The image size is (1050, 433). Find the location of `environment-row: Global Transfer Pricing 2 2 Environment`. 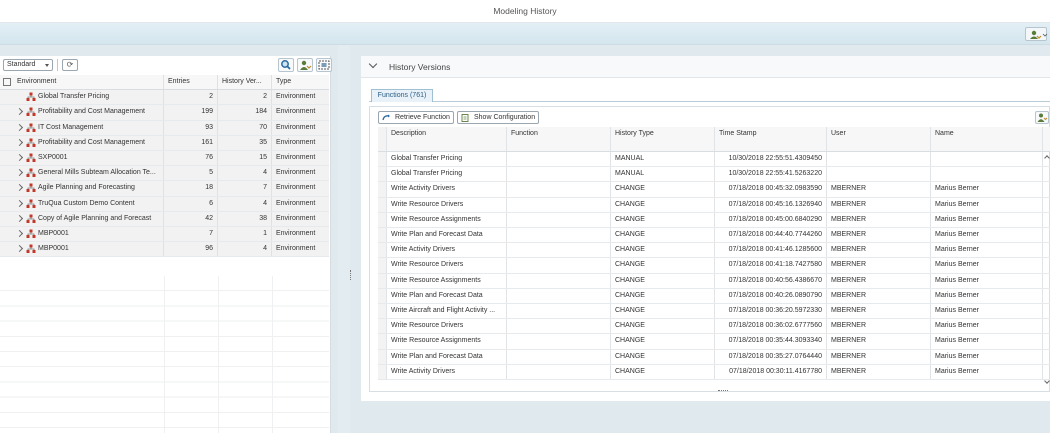

environment-row: Global Transfer Pricing 2 2 Environment is located at coordinates (164, 98).